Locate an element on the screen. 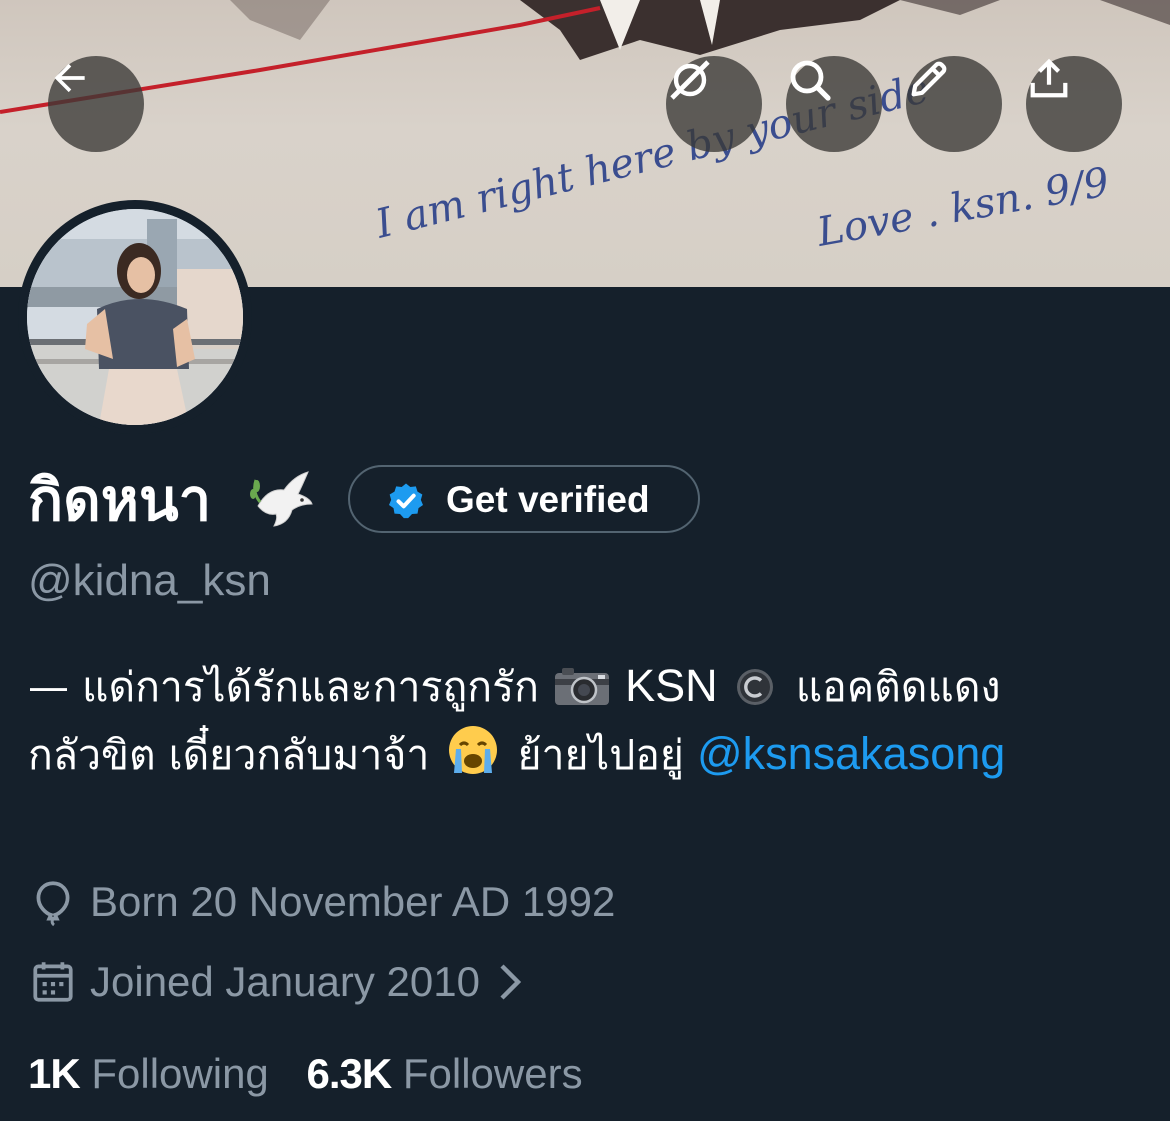 Image resolution: width=1170 pixels, height=1121 pixels. get-verified-button: Get verified is located at coordinates (524, 499).